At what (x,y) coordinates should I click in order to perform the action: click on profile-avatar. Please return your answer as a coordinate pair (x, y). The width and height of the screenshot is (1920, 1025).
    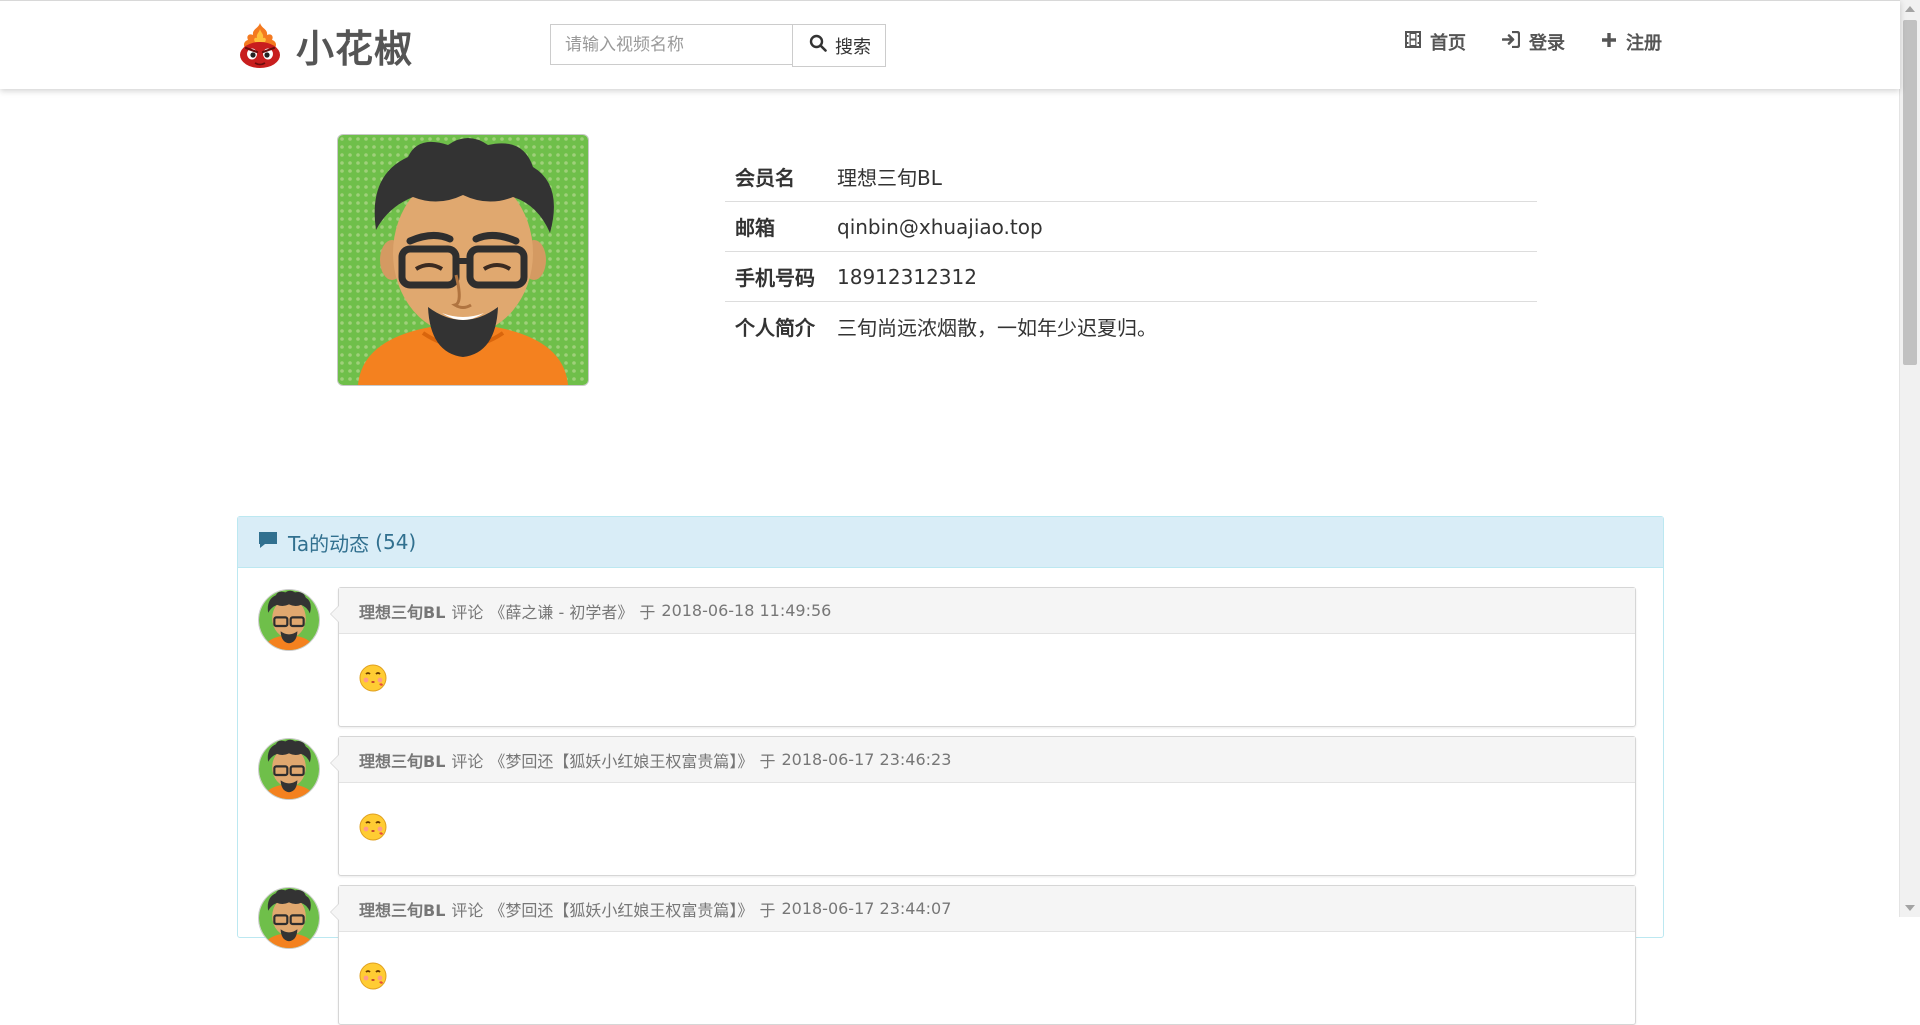
    Looking at the image, I should click on (463, 260).